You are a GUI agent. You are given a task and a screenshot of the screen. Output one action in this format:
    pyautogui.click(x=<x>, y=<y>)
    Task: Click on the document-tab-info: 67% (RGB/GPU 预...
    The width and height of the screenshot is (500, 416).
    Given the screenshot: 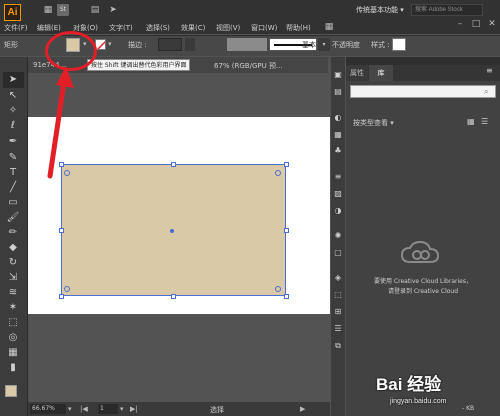 What is the action you would take?
    pyautogui.click(x=248, y=66)
    